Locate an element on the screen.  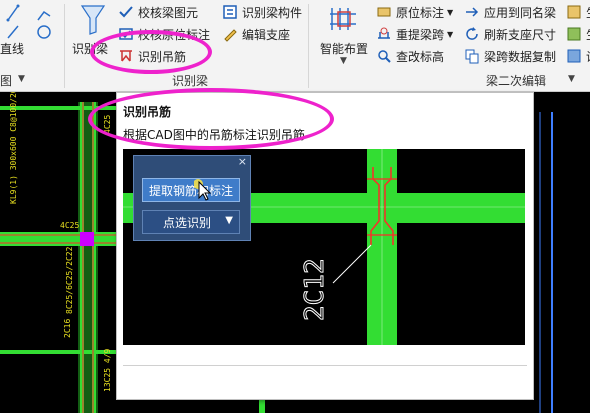
copy-span-data-button: 梁跨数据复制 is located at coordinates (510, 56).